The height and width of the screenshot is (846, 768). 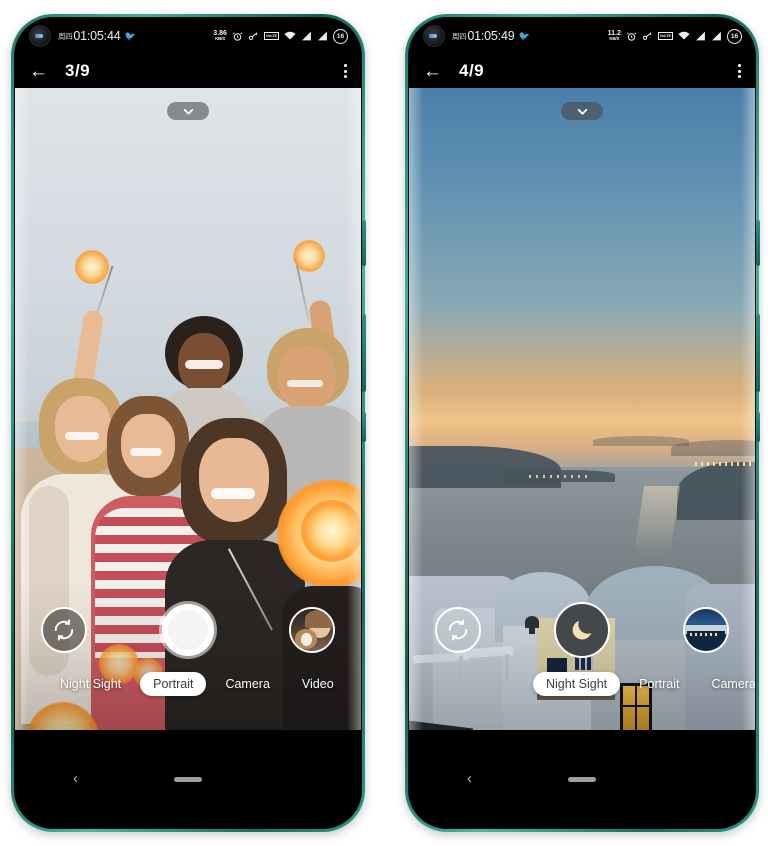 I want to click on page-counter: 4/9, so click(x=472, y=70).